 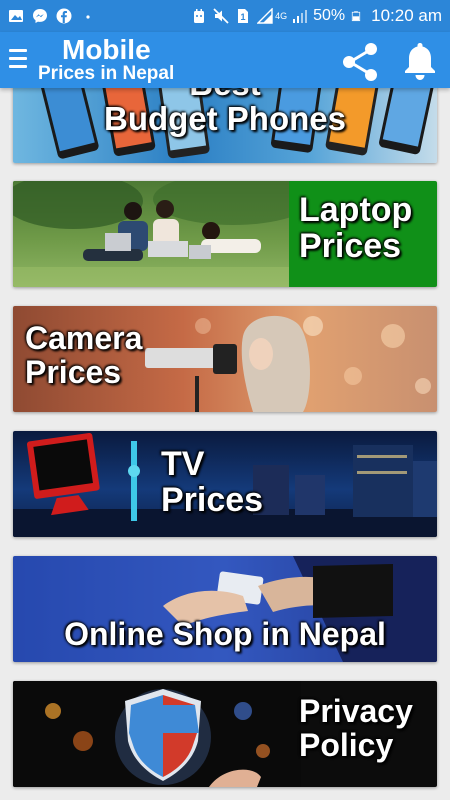 I want to click on app-title-line1: Mobile, so click(x=106, y=49).